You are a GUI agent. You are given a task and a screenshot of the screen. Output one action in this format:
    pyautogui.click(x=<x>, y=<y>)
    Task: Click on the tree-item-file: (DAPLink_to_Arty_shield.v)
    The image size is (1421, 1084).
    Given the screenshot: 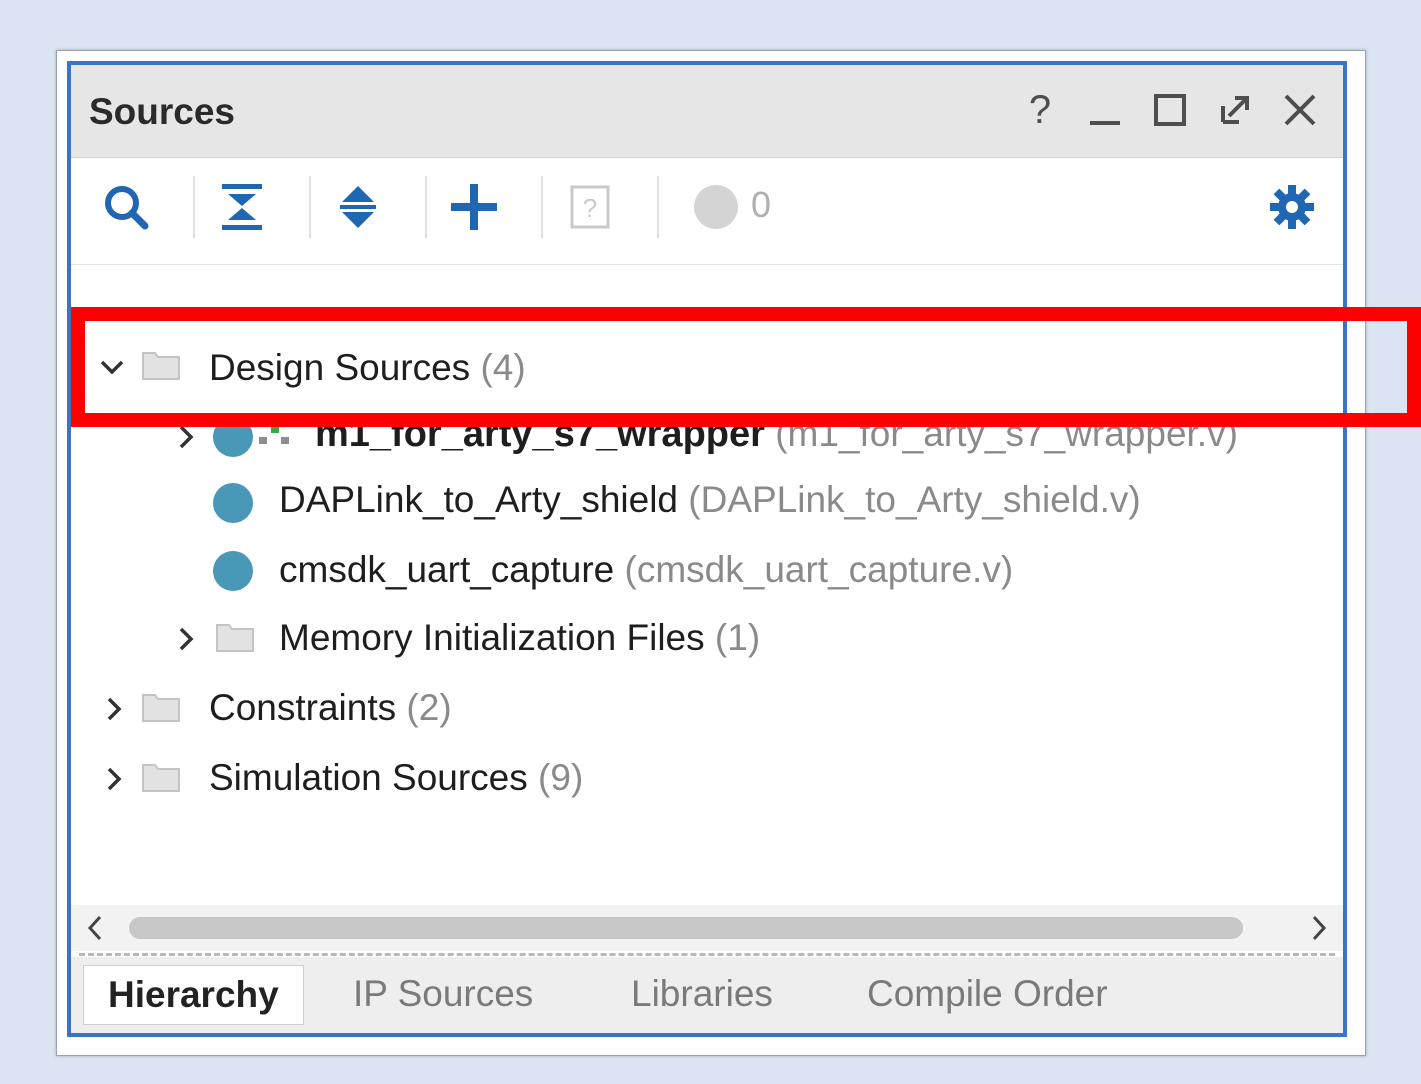 What is the action you would take?
    pyautogui.click(x=914, y=499)
    